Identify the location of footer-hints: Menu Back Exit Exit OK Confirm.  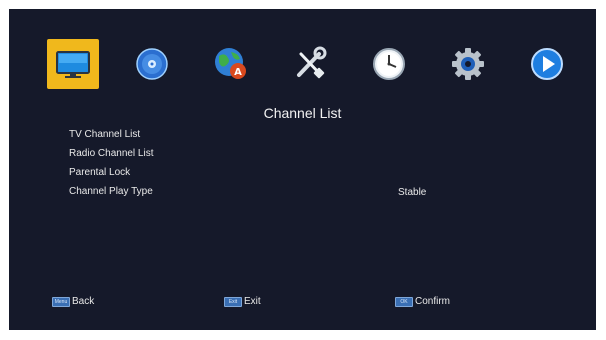
(302, 304).